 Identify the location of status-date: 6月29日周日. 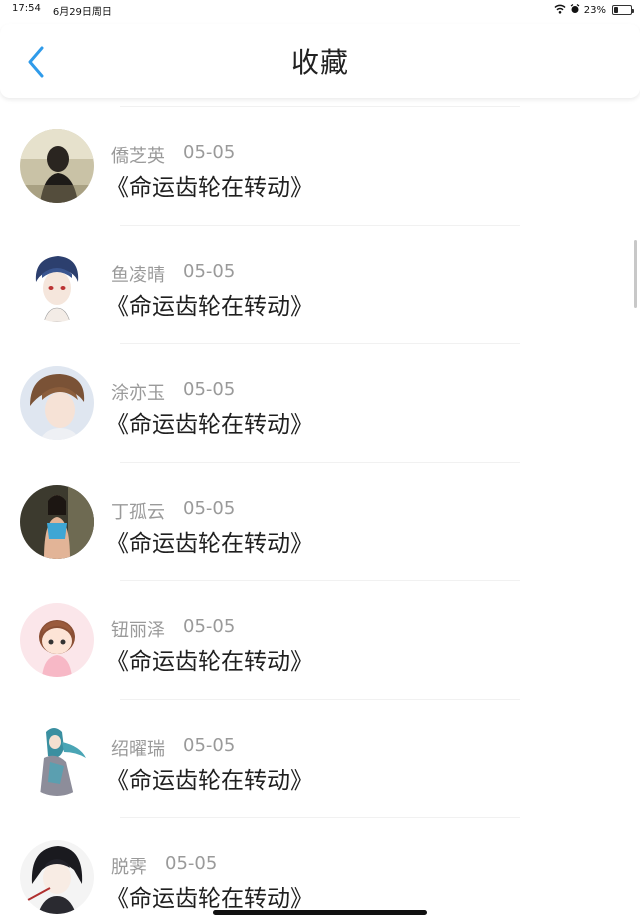
(82, 12).